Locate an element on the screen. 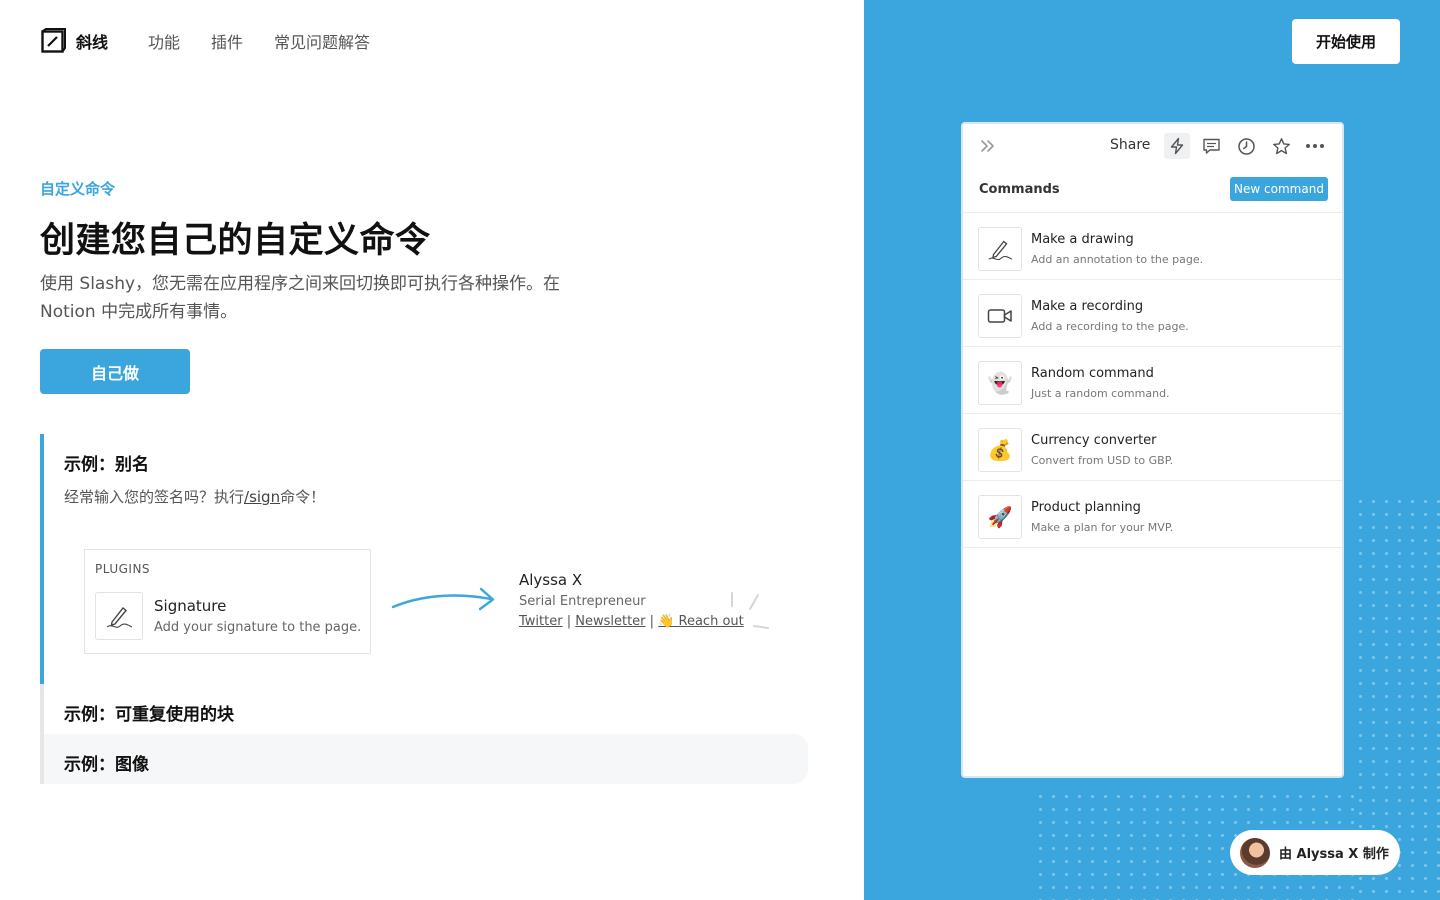  star-icon is located at coordinates (1281, 146).